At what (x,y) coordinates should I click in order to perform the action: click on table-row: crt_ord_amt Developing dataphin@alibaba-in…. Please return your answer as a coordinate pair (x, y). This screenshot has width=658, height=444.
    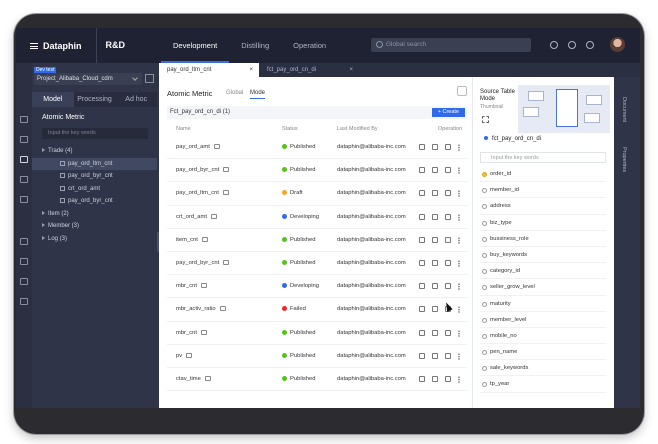
    Looking at the image, I should click on (317, 217).